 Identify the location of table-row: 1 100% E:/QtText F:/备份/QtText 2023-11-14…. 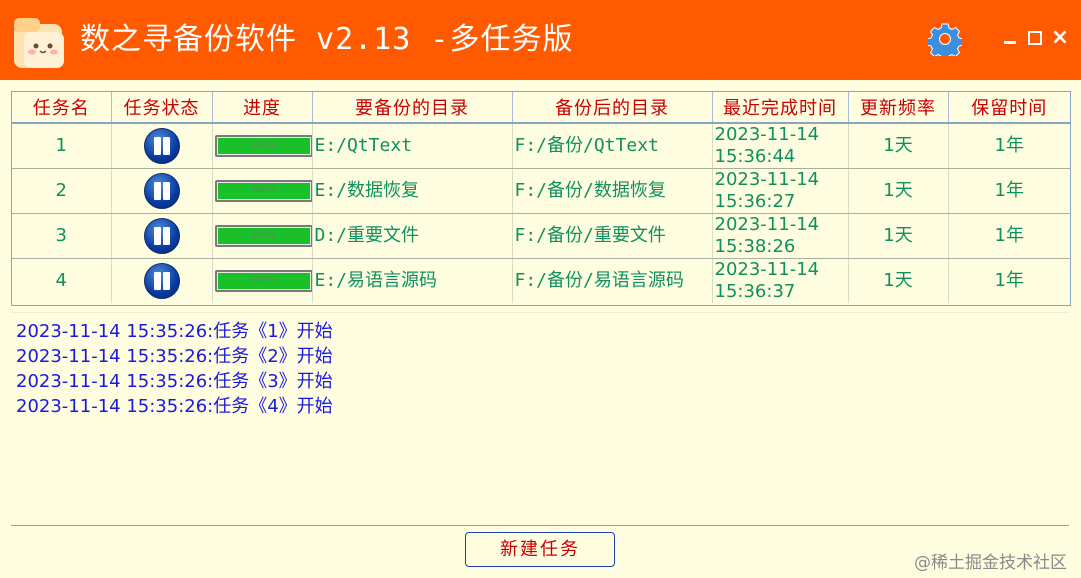
(541, 146).